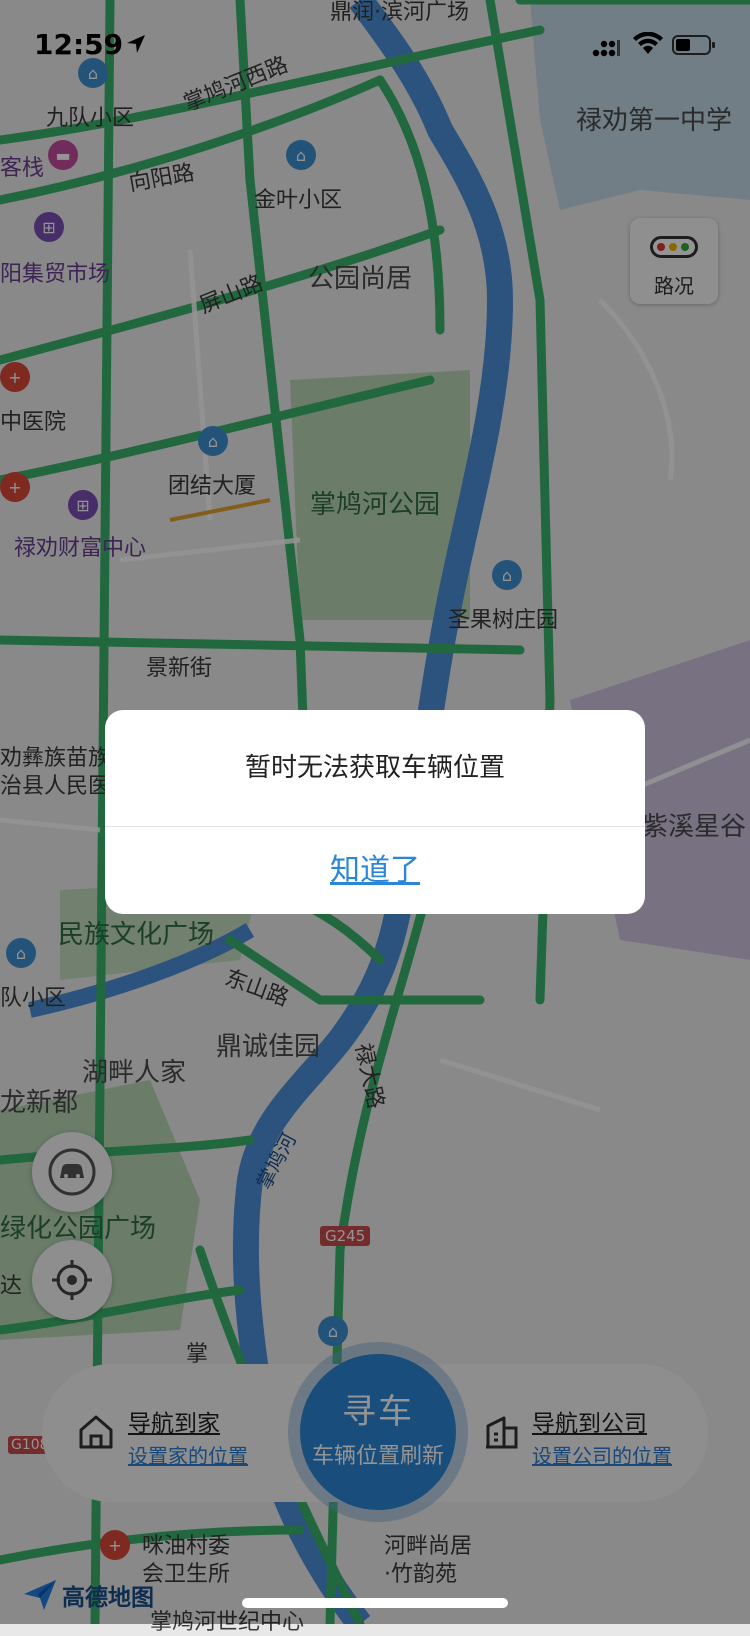  I want to click on home-indicator, so click(375, 1603).